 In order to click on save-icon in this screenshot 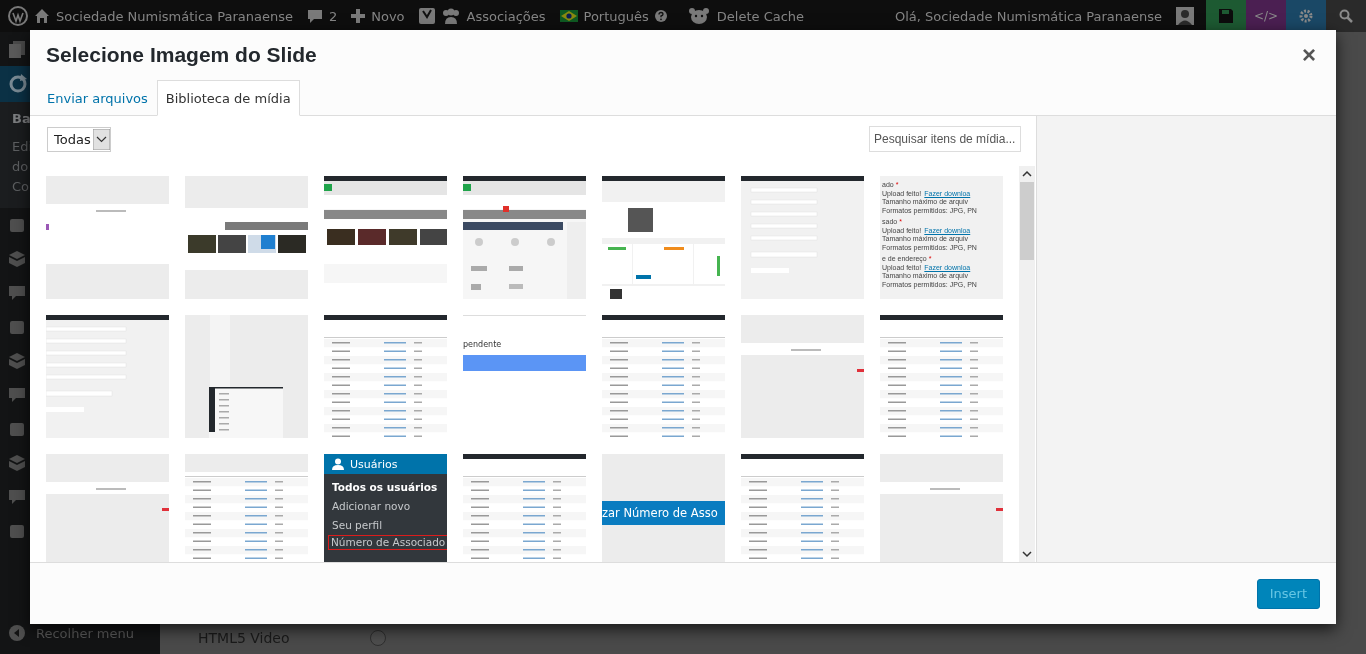, I will do `click(1226, 16)`.